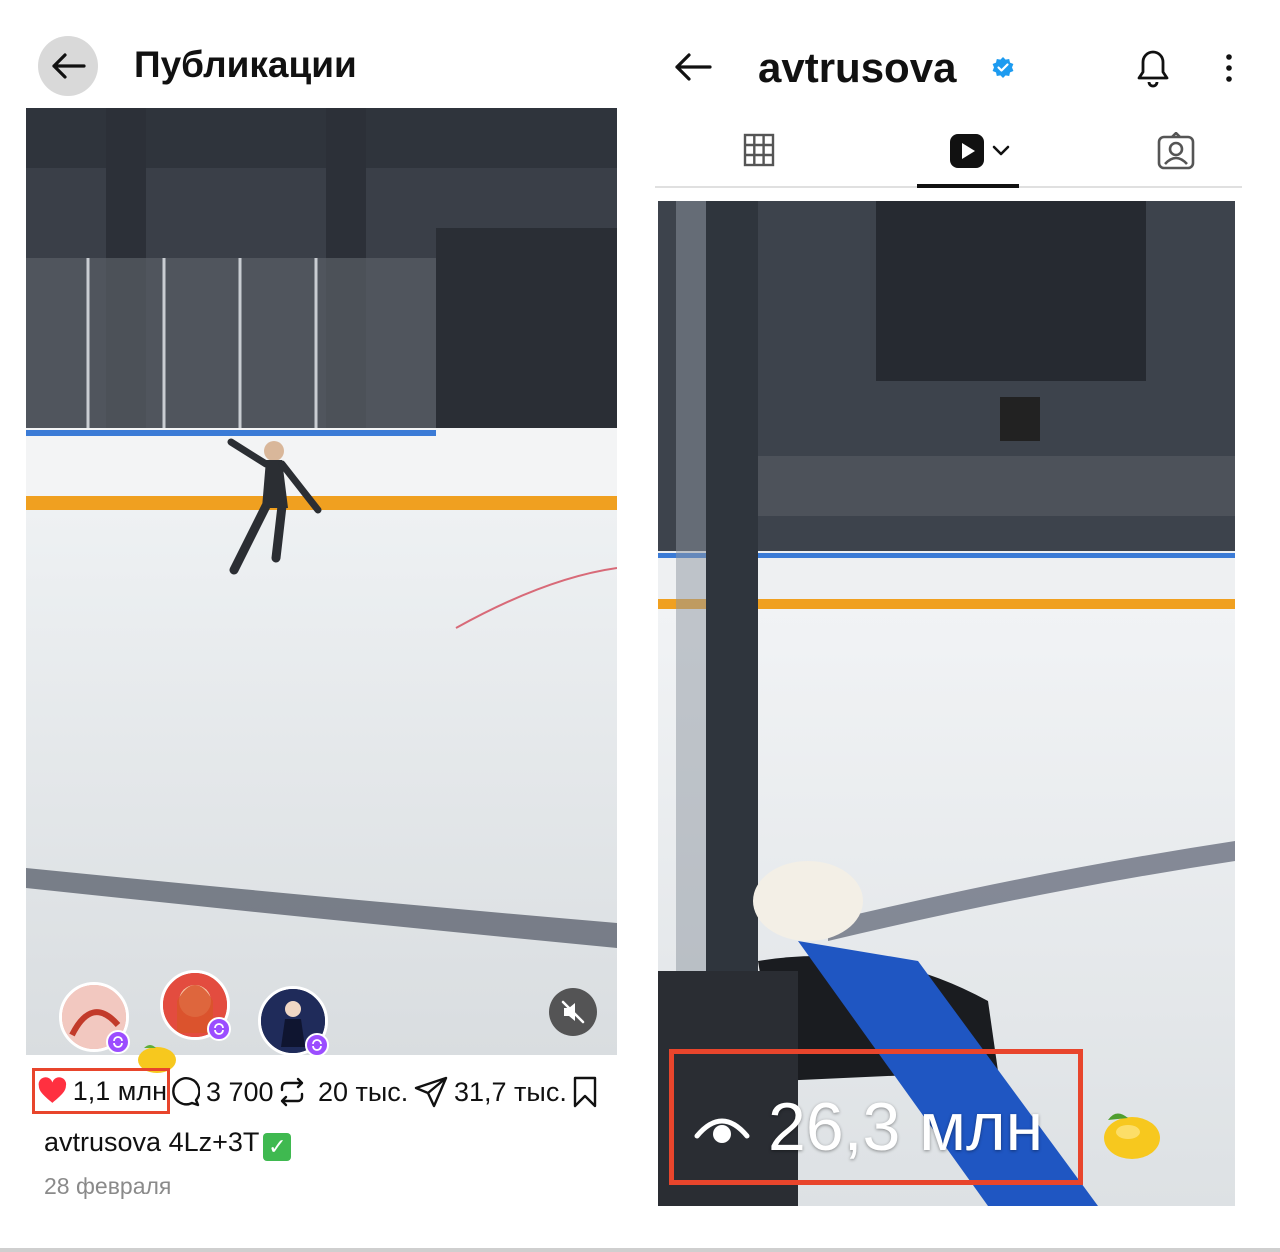 The height and width of the screenshot is (1252, 1280). Describe the element at coordinates (363, 1091) in the screenshot. I see `reposts-count: 20 тыс.` at that location.